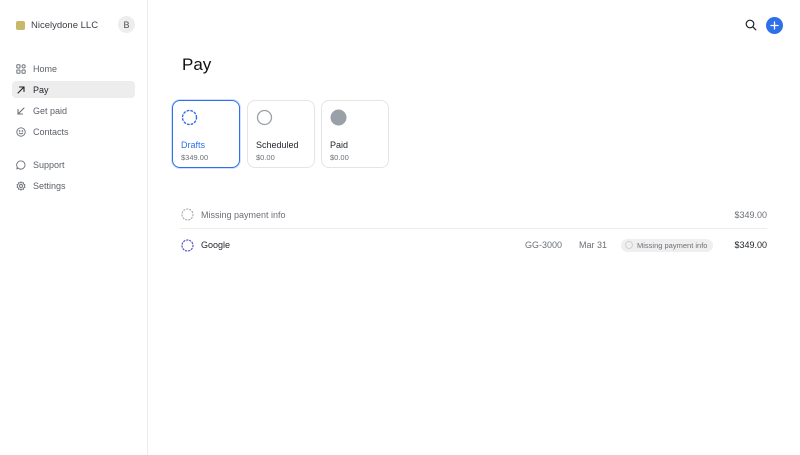 This screenshot has width=800, height=455. I want to click on payment-amount: $349.00, so click(750, 245).